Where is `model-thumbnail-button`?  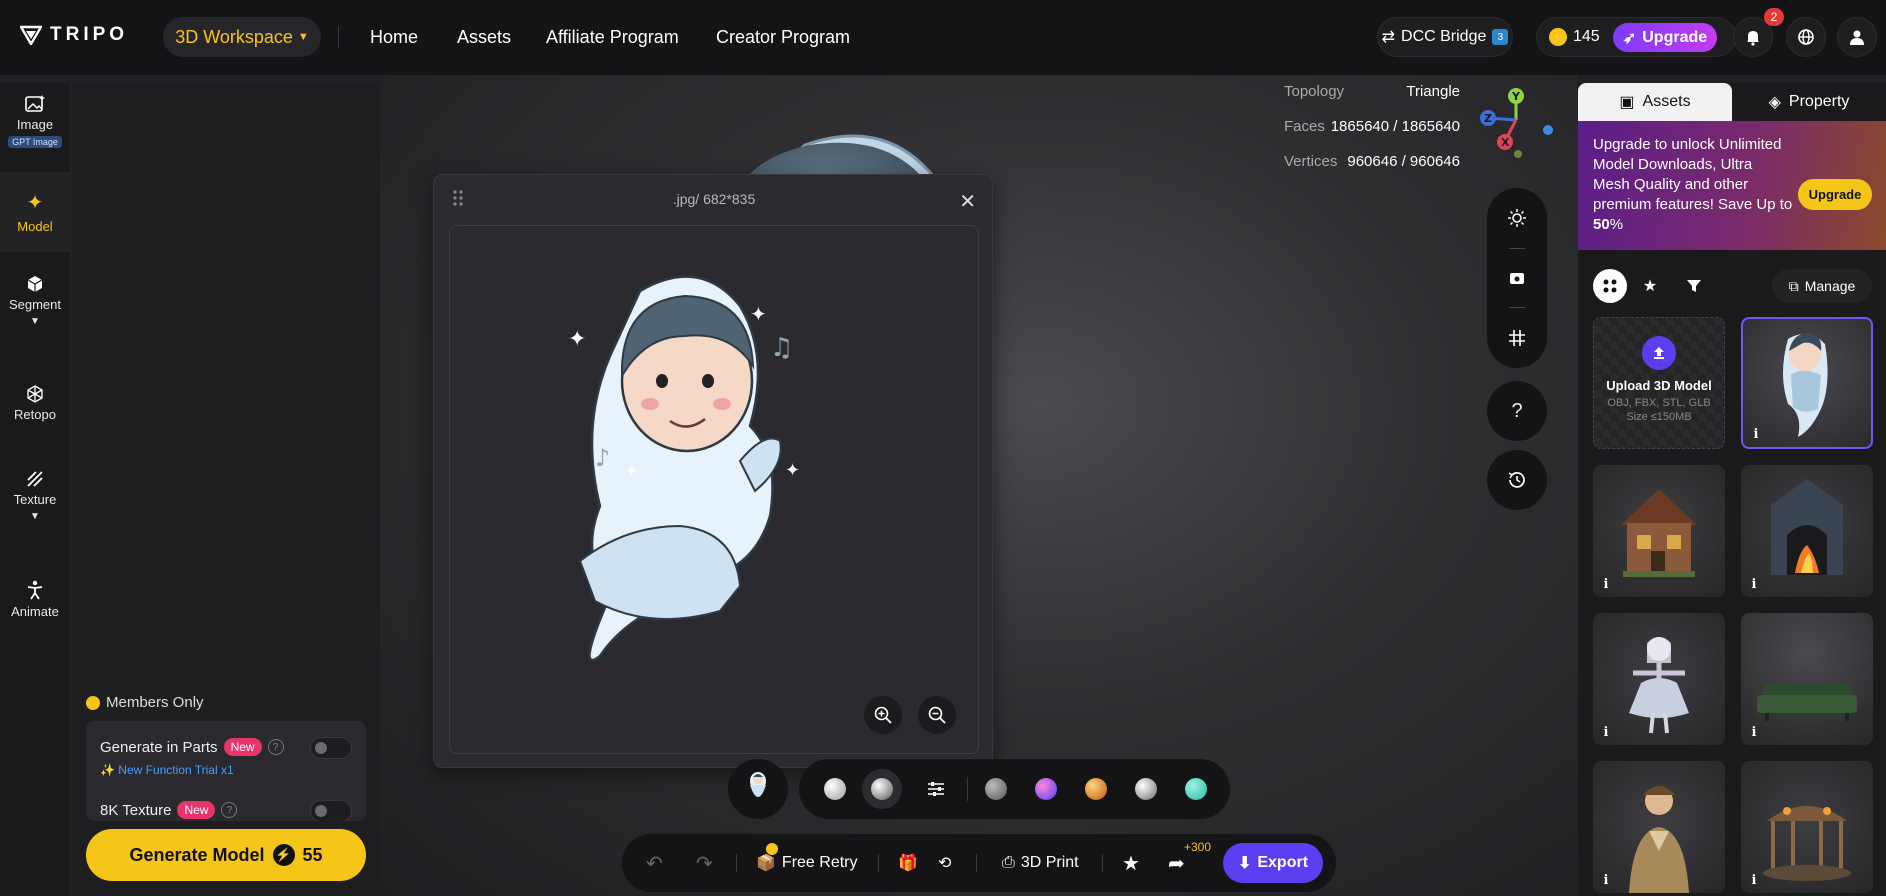 model-thumbnail-button is located at coordinates (758, 789).